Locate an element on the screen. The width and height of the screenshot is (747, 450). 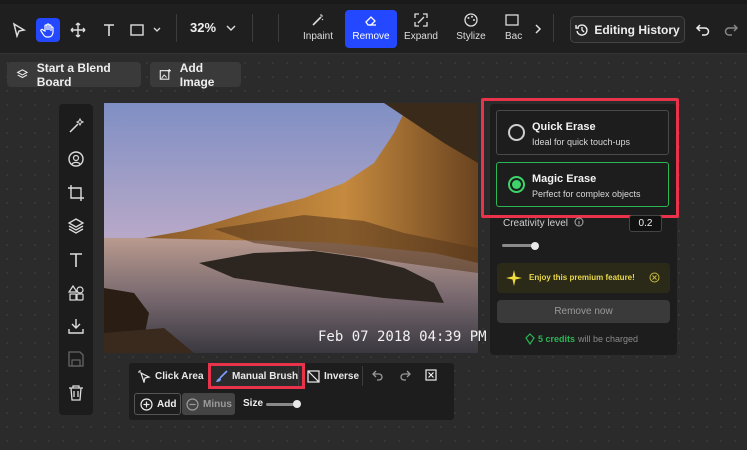
mode-label: Expand is located at coordinates (421, 36).